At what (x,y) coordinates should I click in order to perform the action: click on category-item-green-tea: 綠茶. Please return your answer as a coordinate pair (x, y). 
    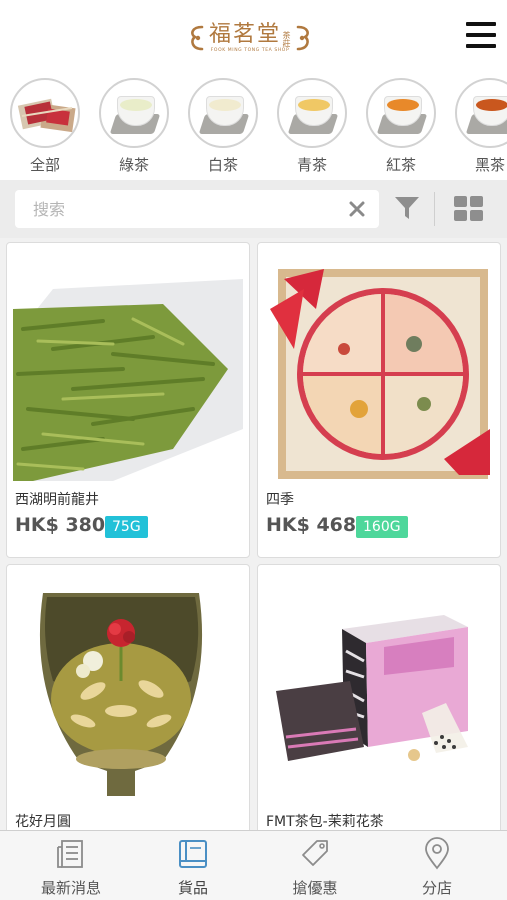
    Looking at the image, I should click on (134, 128).